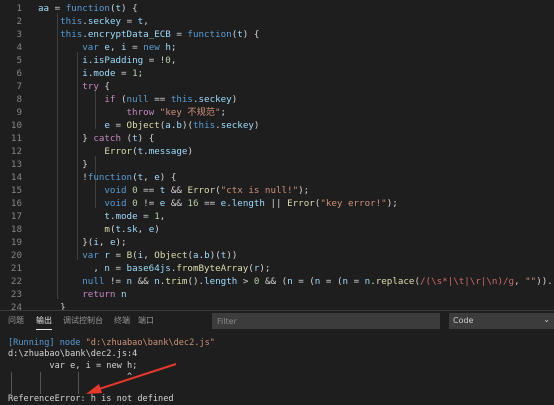  Describe the element at coordinates (44, 322) in the screenshot. I see `tab-output: 输出` at that location.